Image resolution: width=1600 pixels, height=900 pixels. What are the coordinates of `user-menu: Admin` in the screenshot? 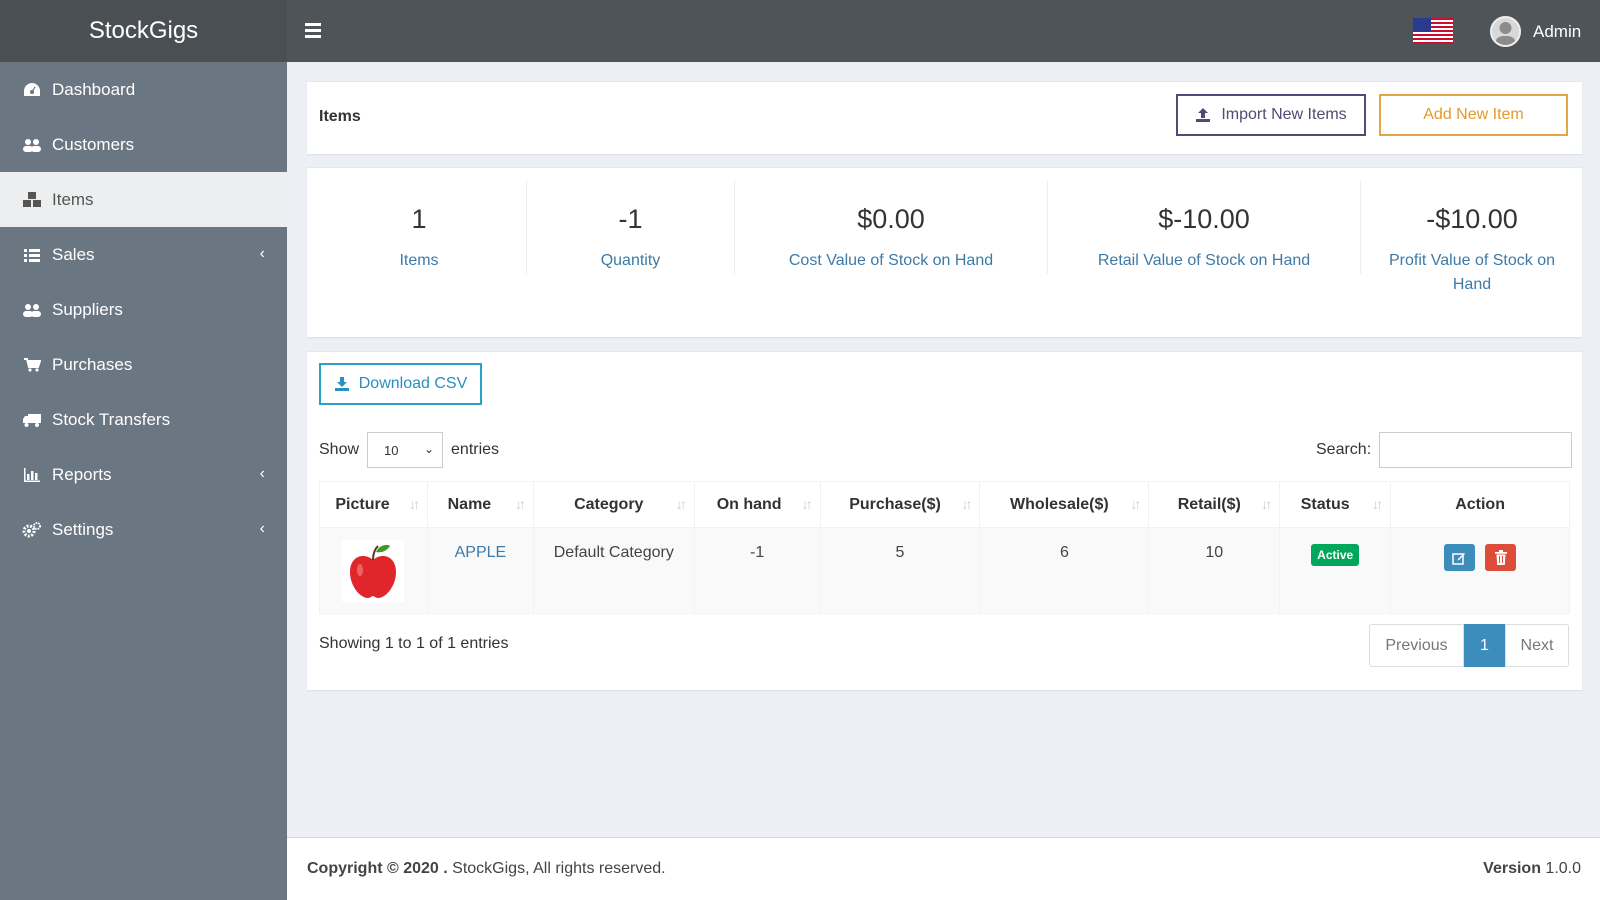 It's located at (1535, 31).